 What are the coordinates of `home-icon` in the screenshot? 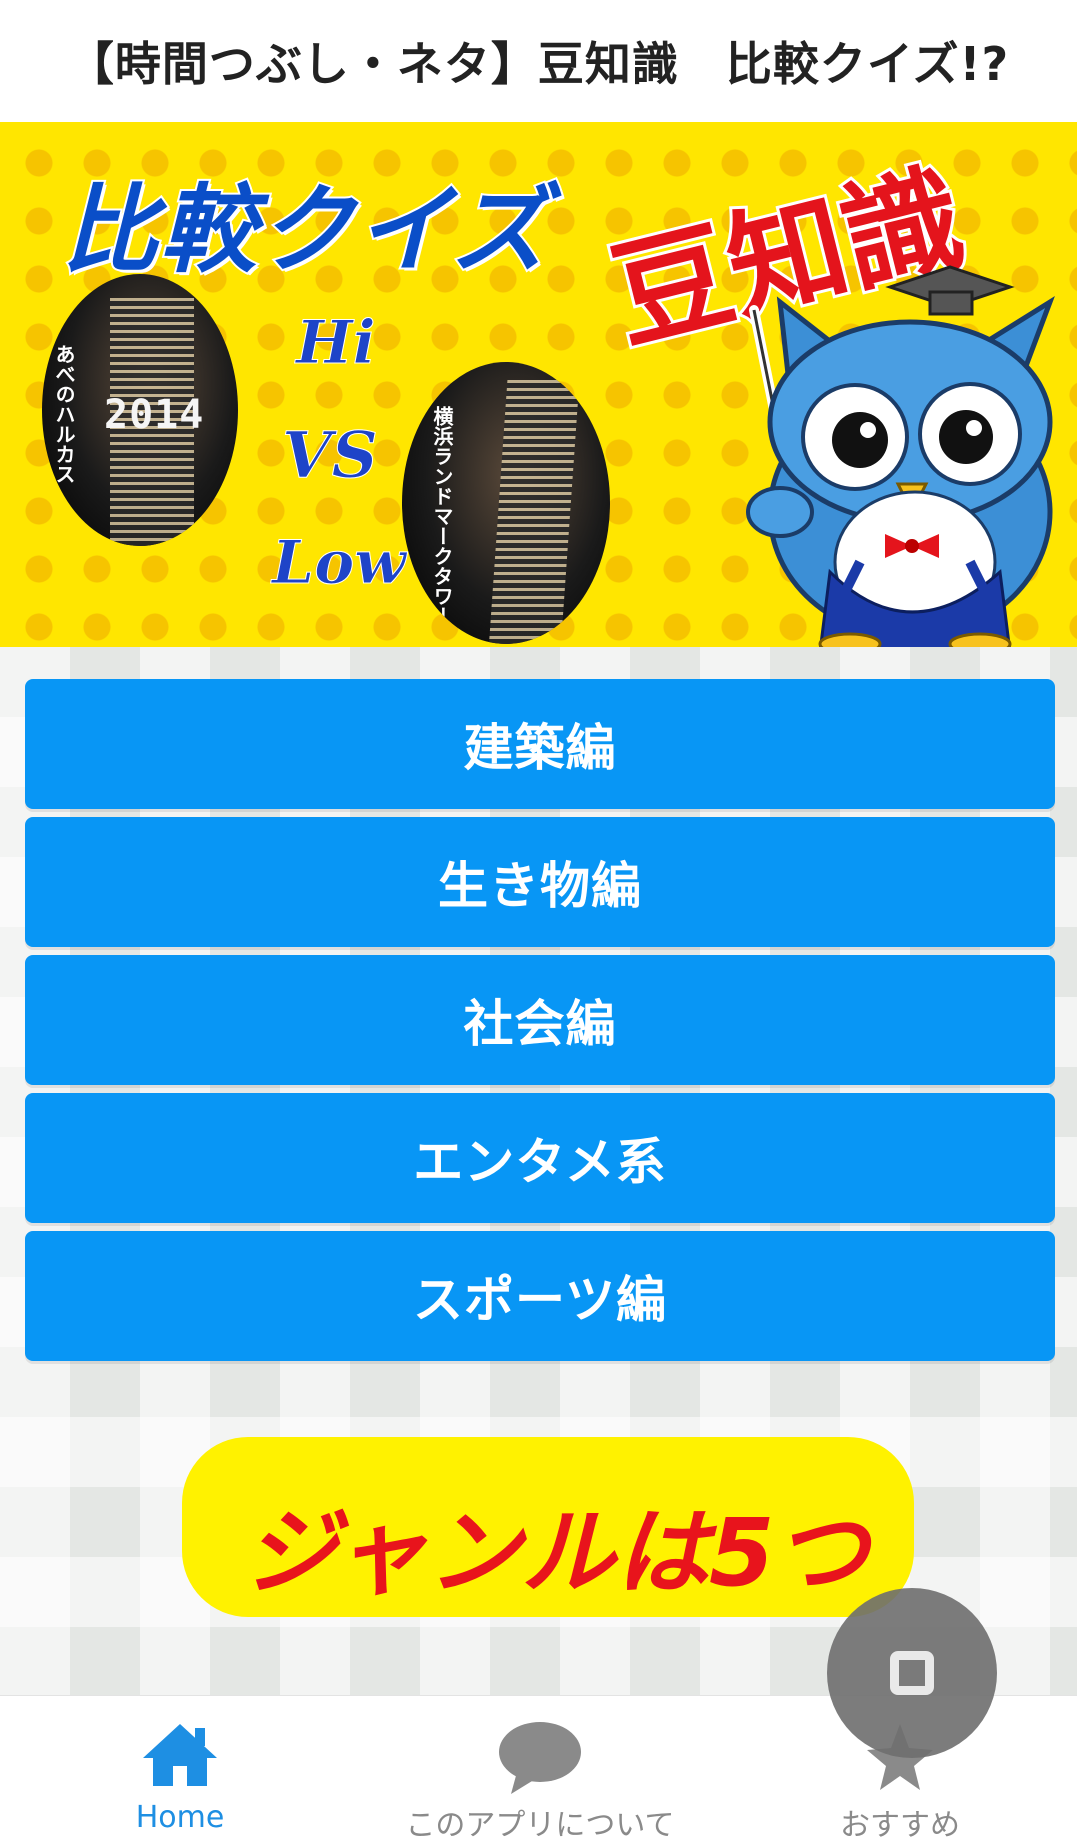 It's located at (180, 1755).